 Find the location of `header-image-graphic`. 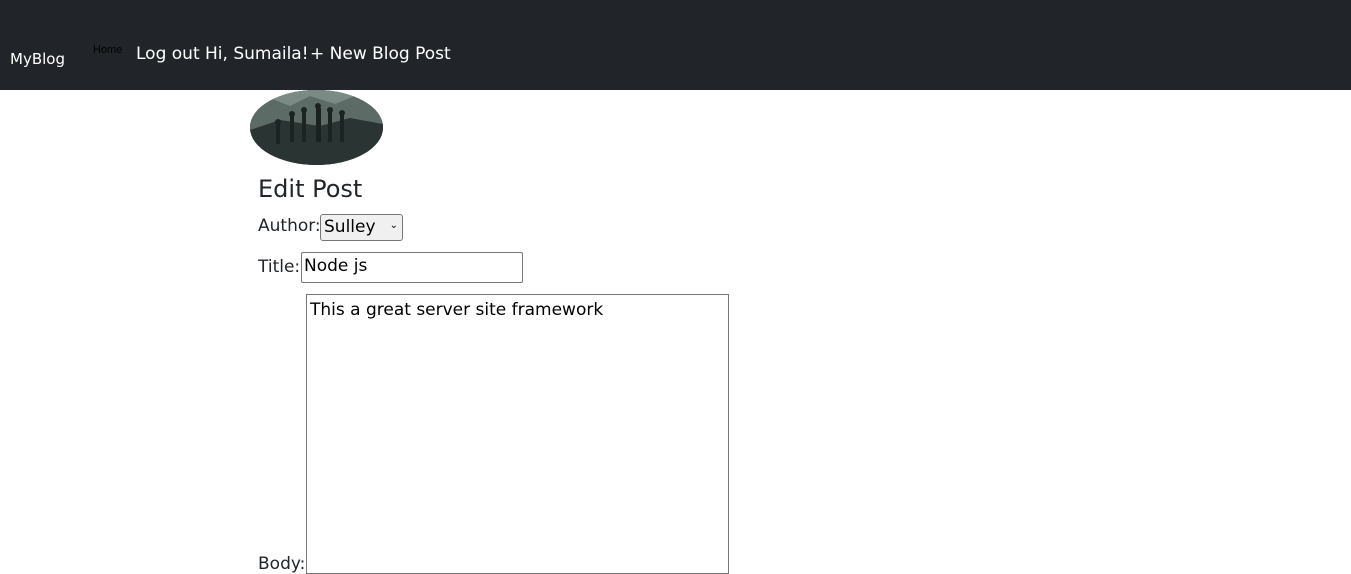

header-image-graphic is located at coordinates (316, 127).